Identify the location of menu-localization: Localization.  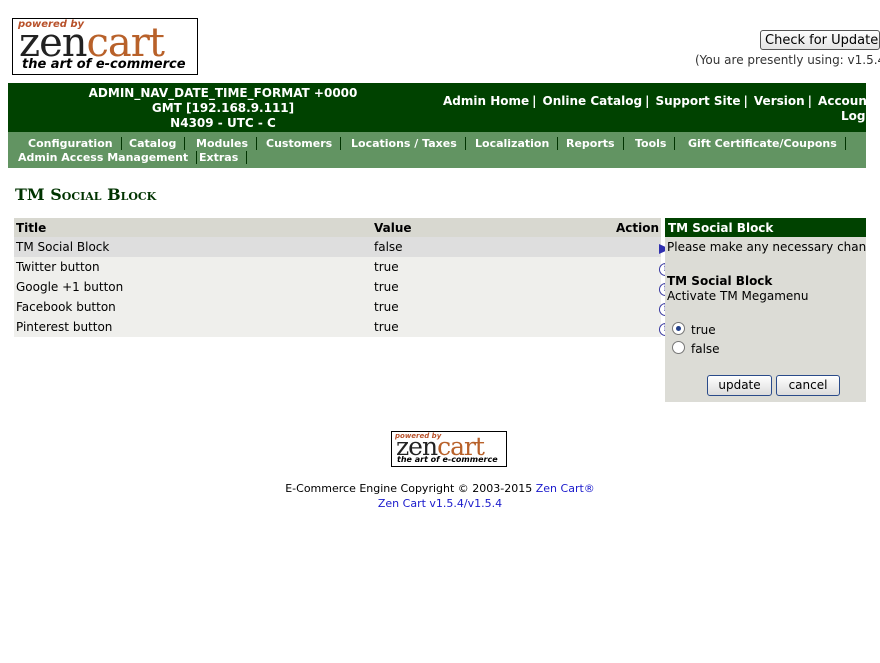
(517, 143).